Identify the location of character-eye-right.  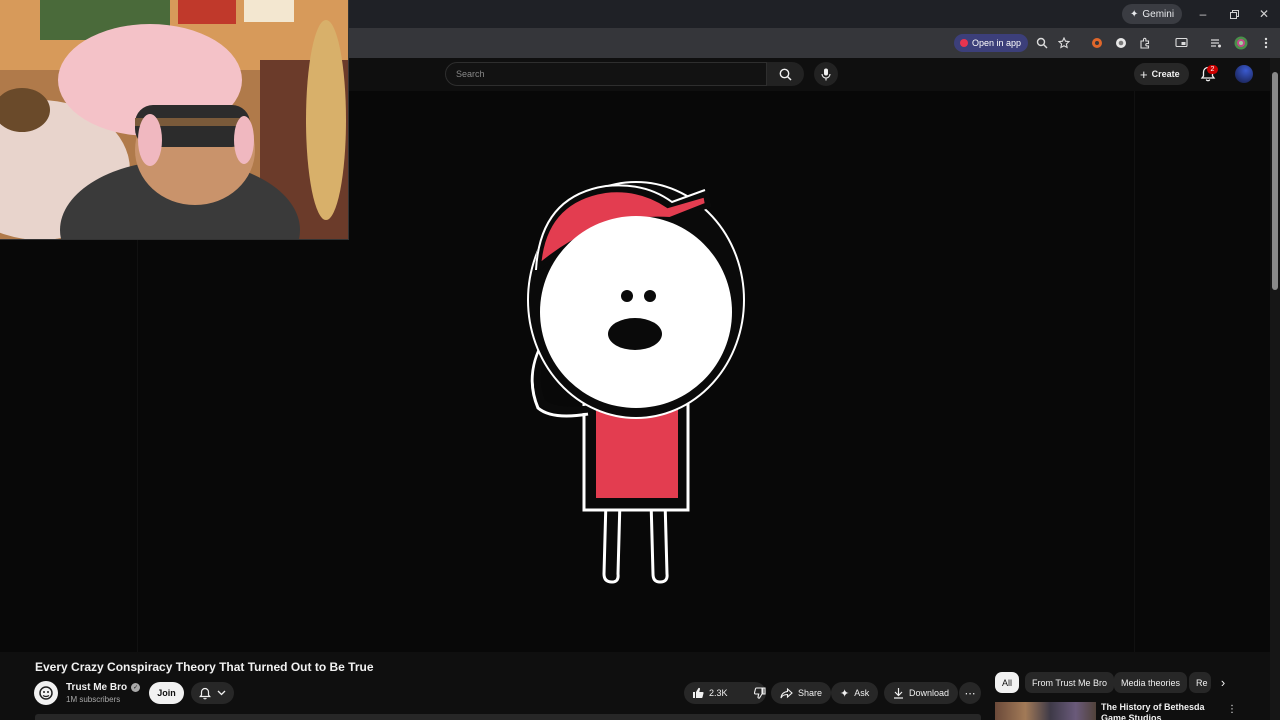
(650, 296).